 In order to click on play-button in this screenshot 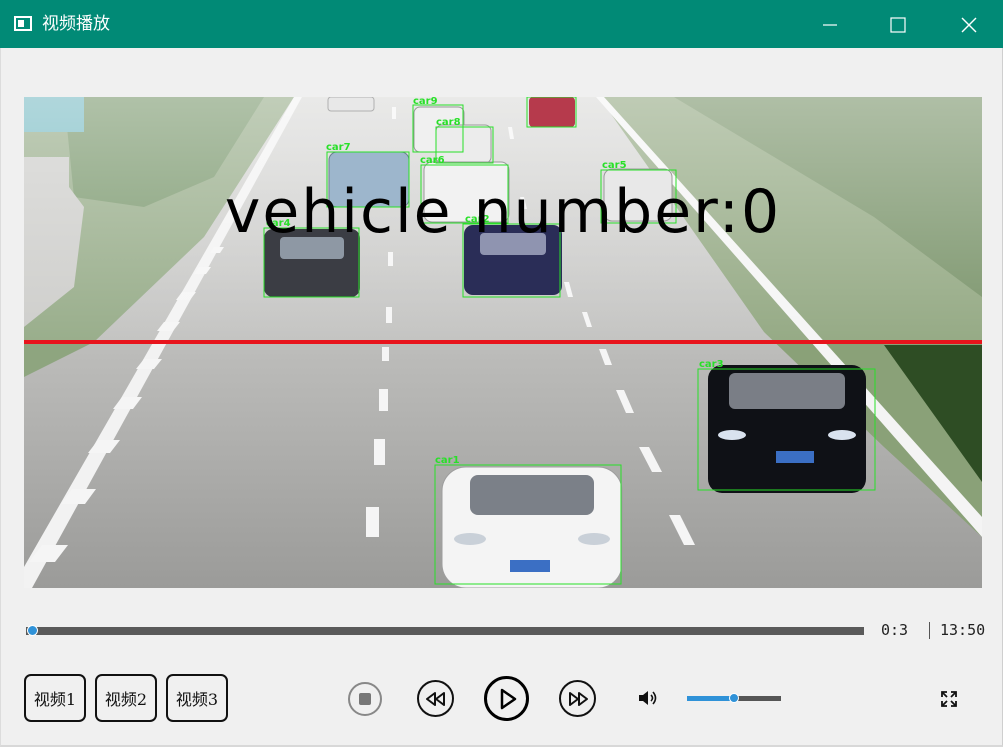, I will do `click(506, 698)`.